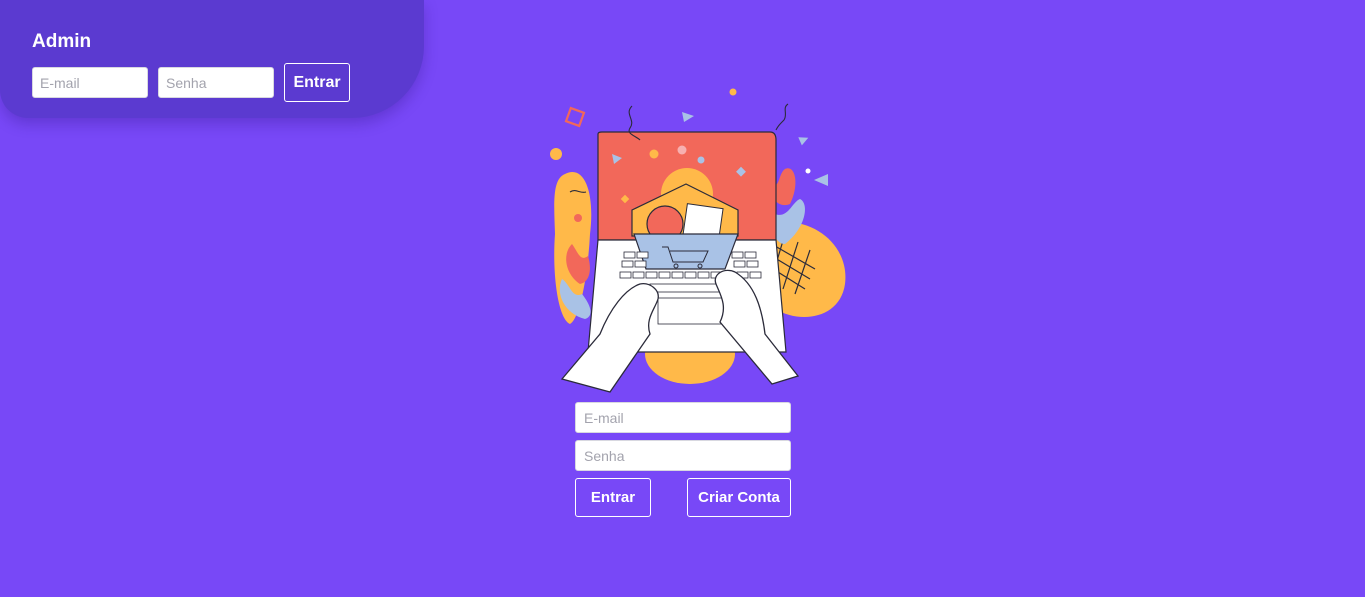  I want to click on admin-login-button: Entrar, so click(317, 82).